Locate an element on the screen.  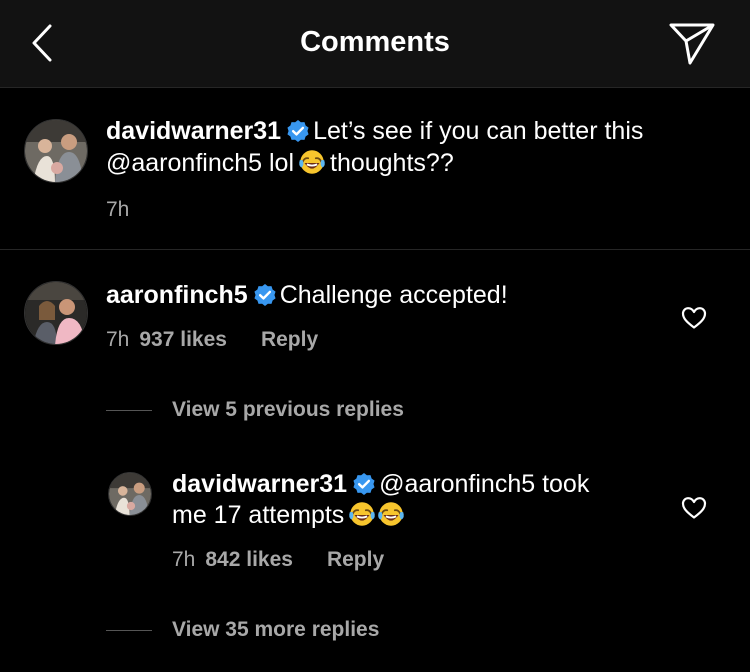
reply-likes: 842 likes is located at coordinates (249, 560).